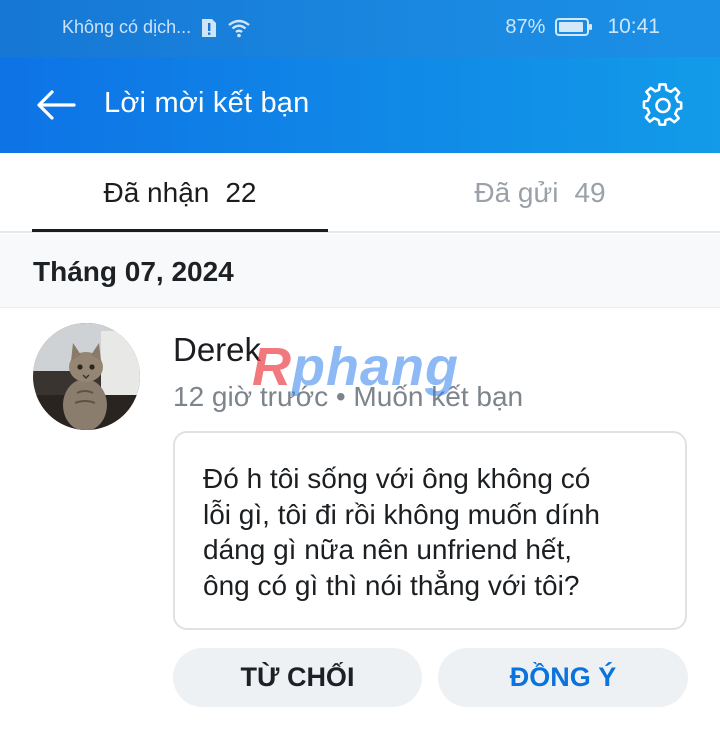  What do you see at coordinates (360, 28) in the screenshot?
I see `status-bar: Không có dịch... 87% 10:41` at bounding box center [360, 28].